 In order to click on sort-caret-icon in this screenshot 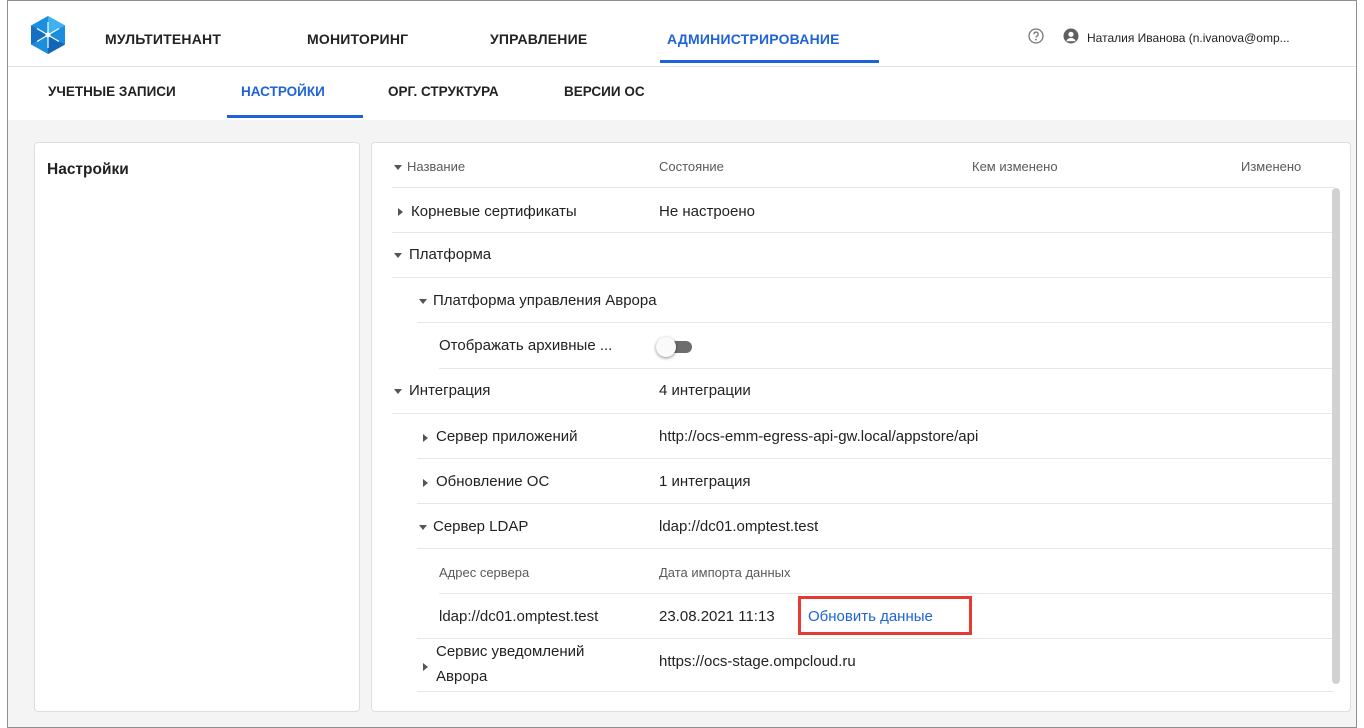, I will do `click(398, 167)`.